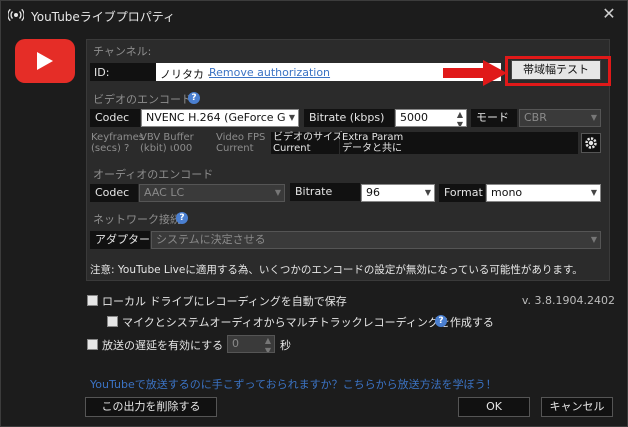 The width and height of the screenshot is (628, 427). Describe the element at coordinates (92, 300) in the screenshot. I see `record-local-checkbox` at that location.